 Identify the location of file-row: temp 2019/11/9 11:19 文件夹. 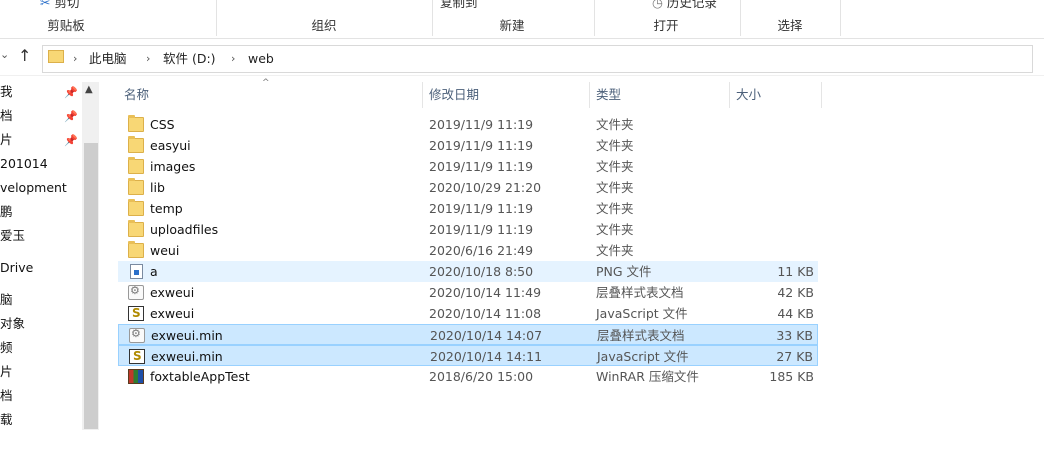
(468, 208).